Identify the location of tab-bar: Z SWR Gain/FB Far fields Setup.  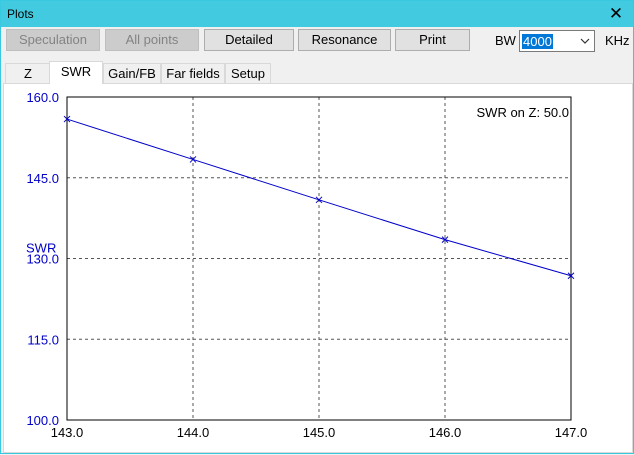
(318, 72).